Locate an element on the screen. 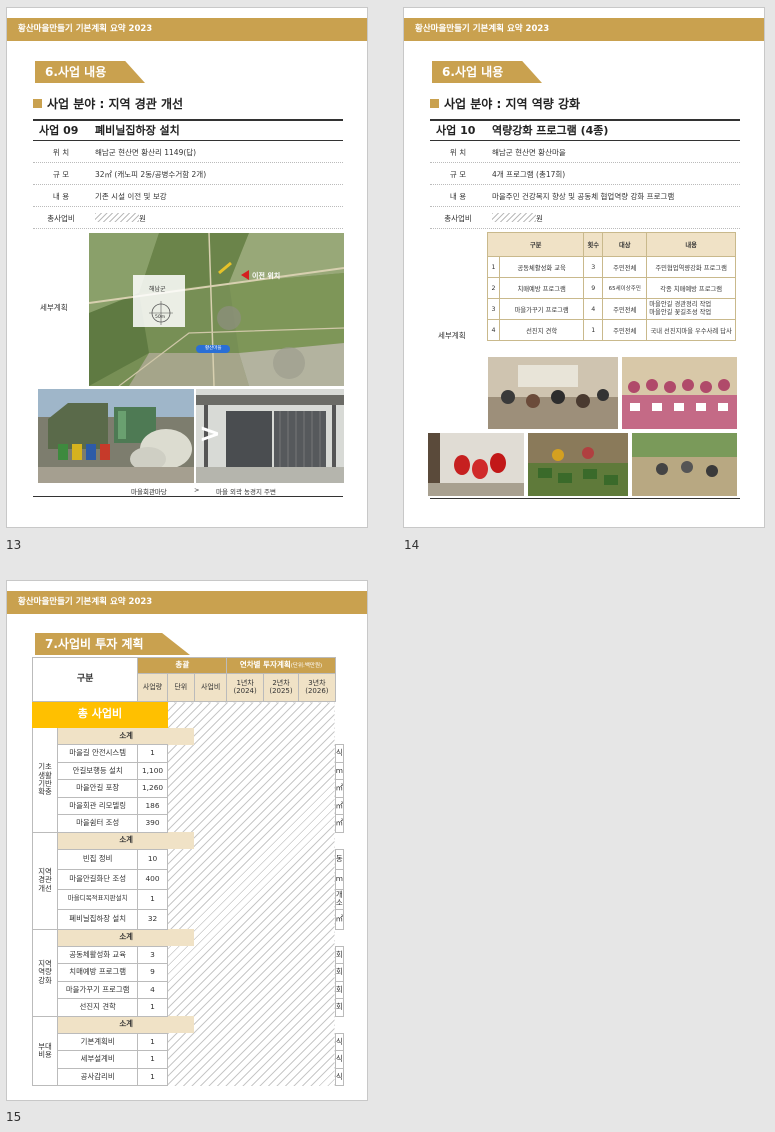  cell-content: 국내 선진지마을 우수사례 답사 is located at coordinates (691, 330).